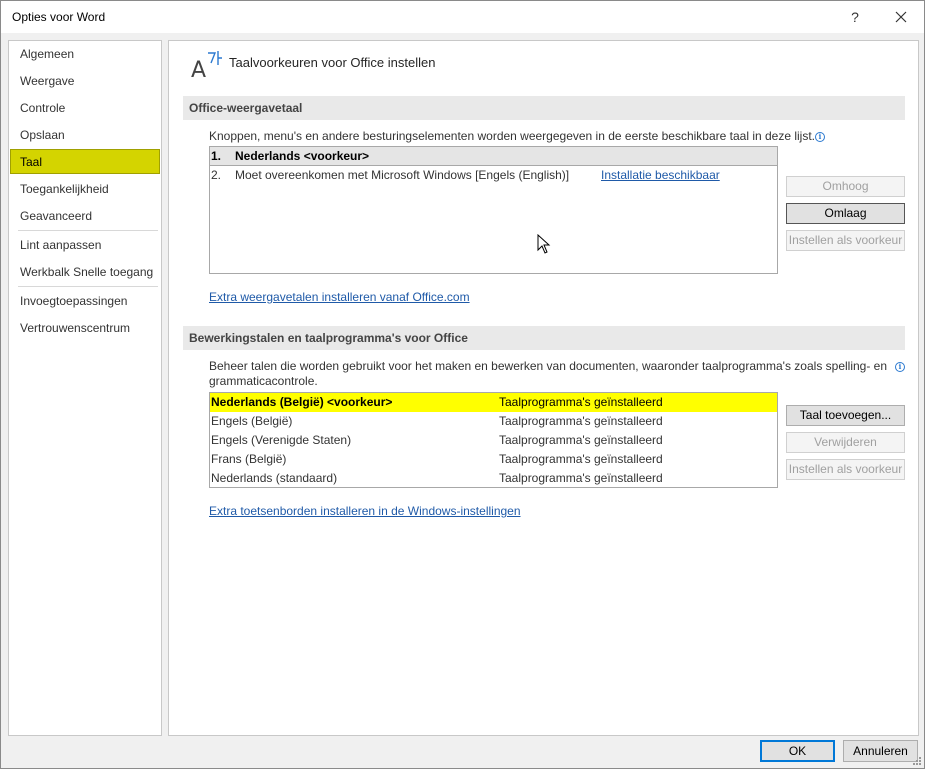  Describe the element at coordinates (85, 328) in the screenshot. I see `nav-item-vertrouwenscentrum: Vertrouwenscentrum` at that location.